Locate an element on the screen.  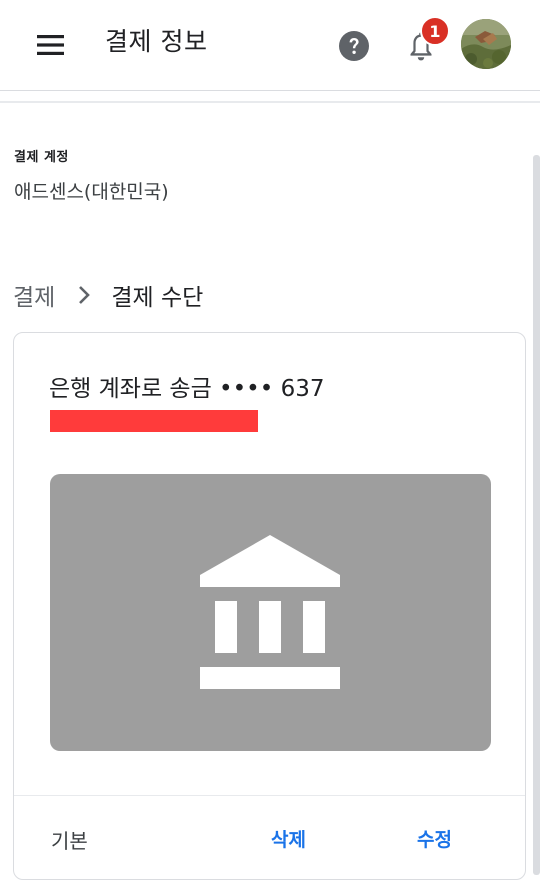
delete-button: 삭제 is located at coordinates (288, 838).